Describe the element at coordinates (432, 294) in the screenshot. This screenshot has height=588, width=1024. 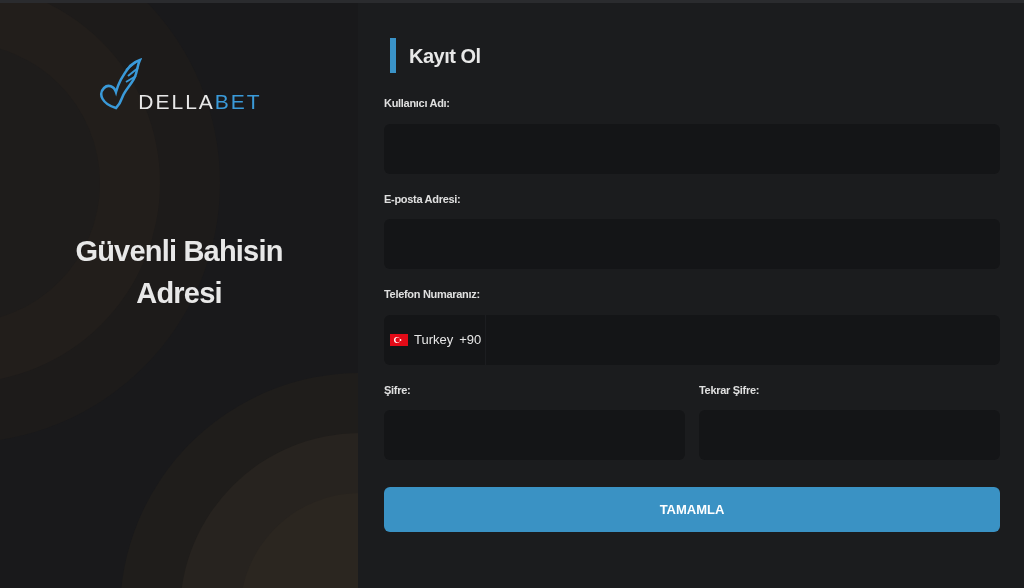
I see `field-label: Telefon Numaranız:` at that location.